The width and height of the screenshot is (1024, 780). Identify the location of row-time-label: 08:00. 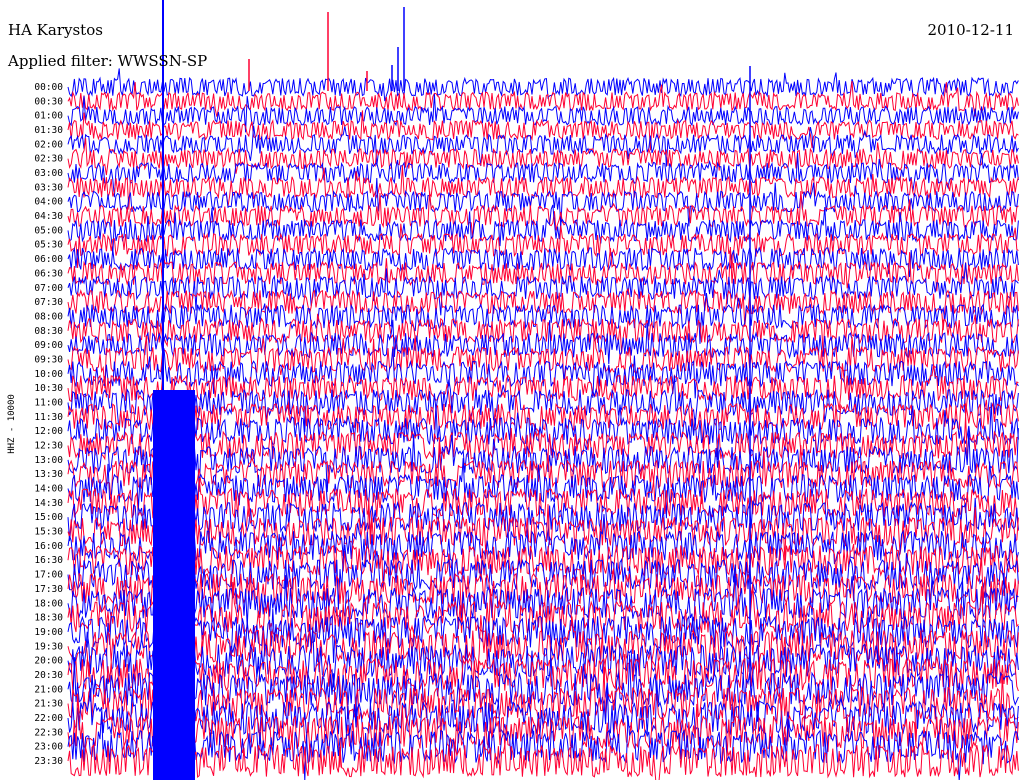
(48, 316).